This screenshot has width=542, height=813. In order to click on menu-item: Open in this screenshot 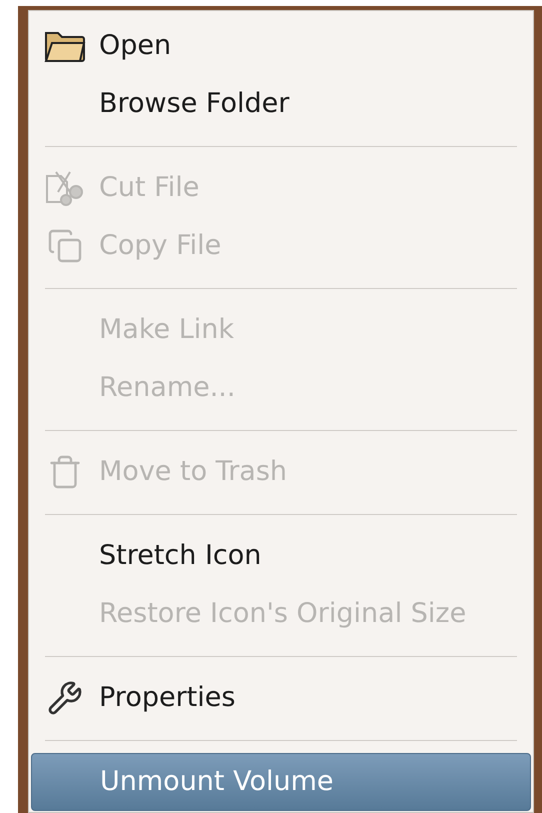, I will do `click(281, 46)`.